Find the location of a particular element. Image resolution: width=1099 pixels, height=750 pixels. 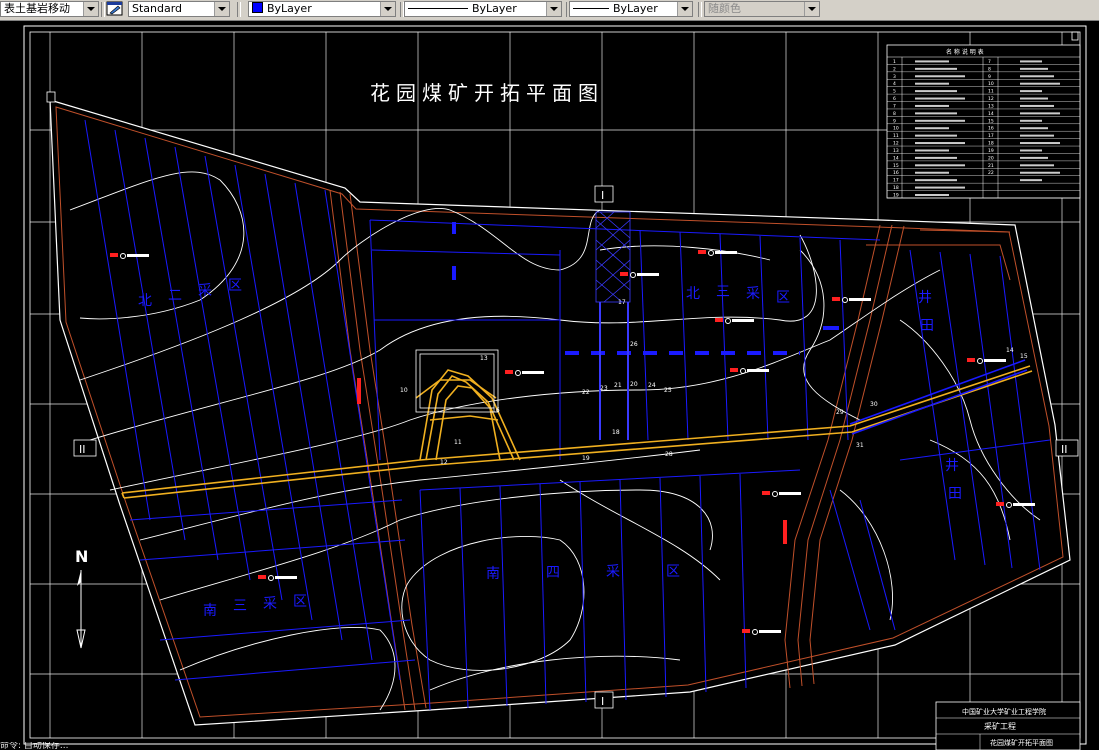

legend-number: 5 is located at coordinates (894, 92).